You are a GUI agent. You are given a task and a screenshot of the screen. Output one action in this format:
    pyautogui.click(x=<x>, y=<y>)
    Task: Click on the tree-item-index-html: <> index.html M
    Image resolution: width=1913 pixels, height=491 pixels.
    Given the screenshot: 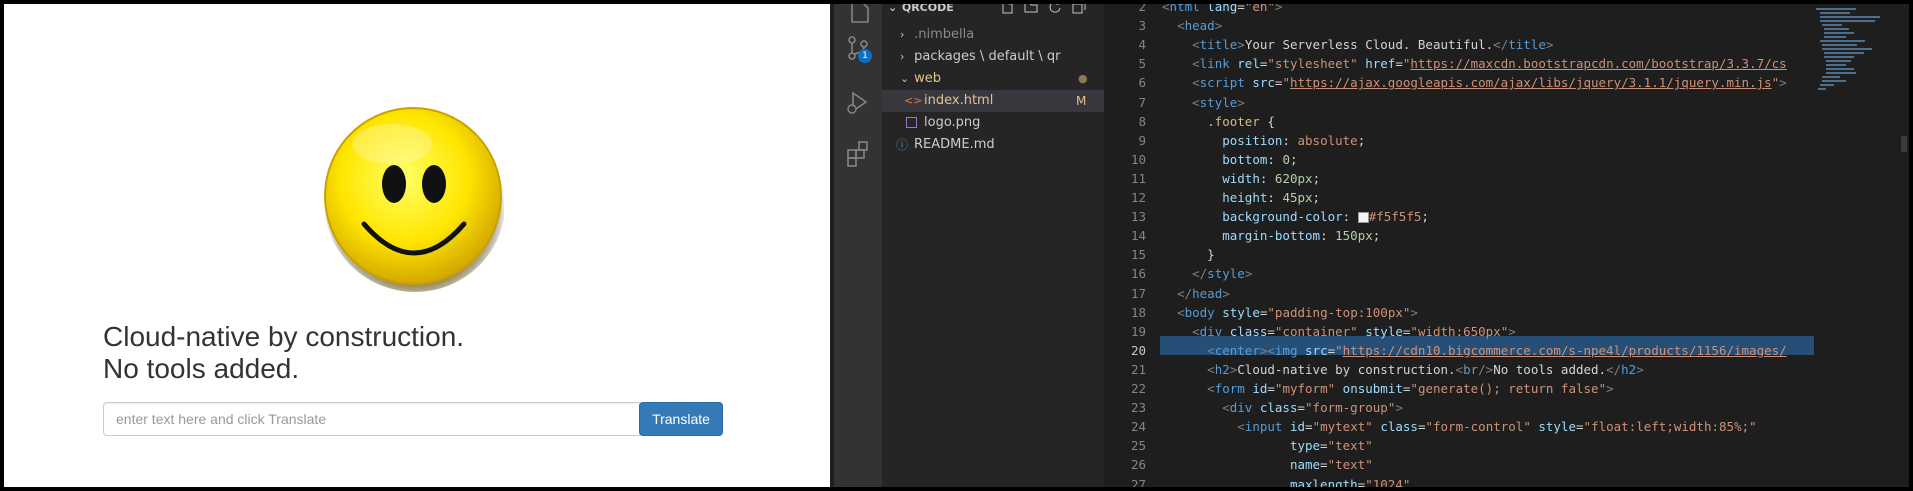 What is the action you would take?
    pyautogui.click(x=993, y=101)
    